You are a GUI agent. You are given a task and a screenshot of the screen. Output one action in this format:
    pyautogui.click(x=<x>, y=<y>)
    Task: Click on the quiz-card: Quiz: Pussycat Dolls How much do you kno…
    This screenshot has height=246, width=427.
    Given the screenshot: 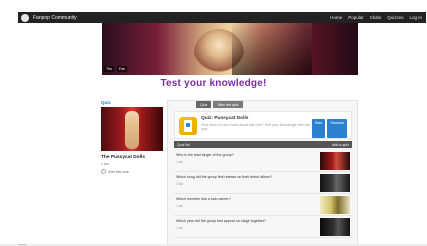 What is the action you would take?
    pyautogui.click(x=263, y=125)
    